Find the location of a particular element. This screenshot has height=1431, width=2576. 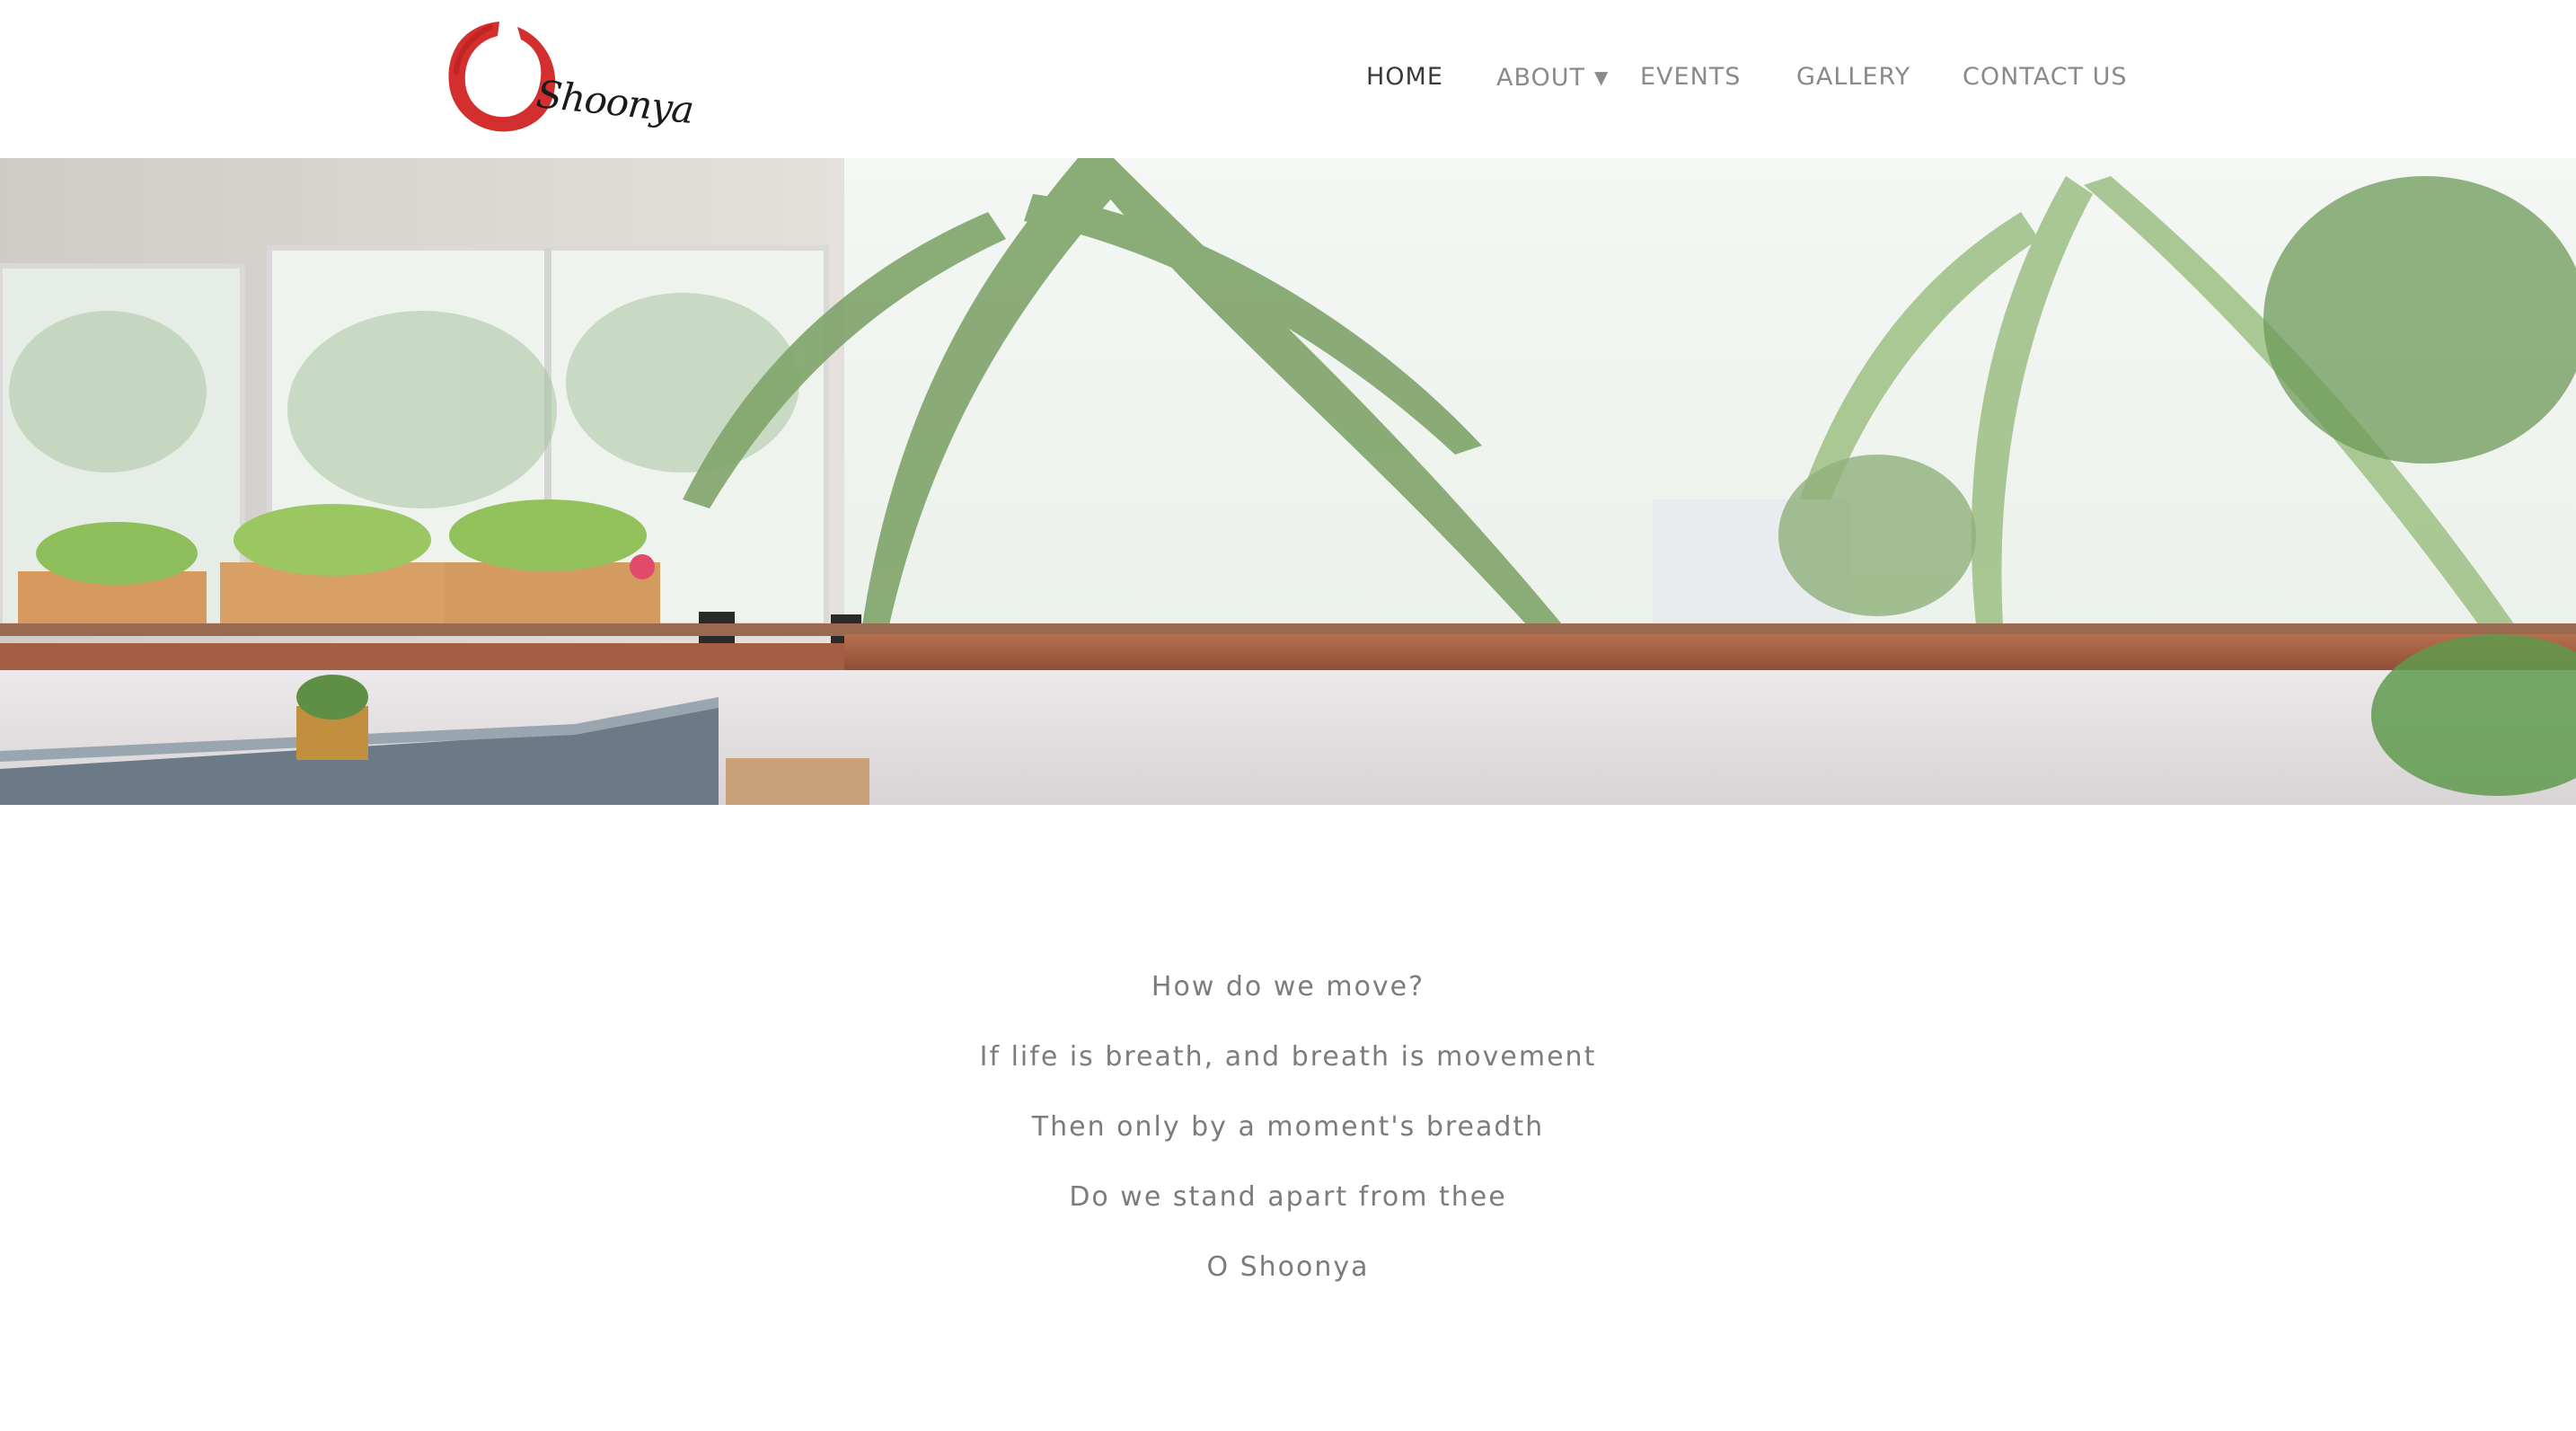

caret-down-icon: ▼ is located at coordinates (1601, 77).